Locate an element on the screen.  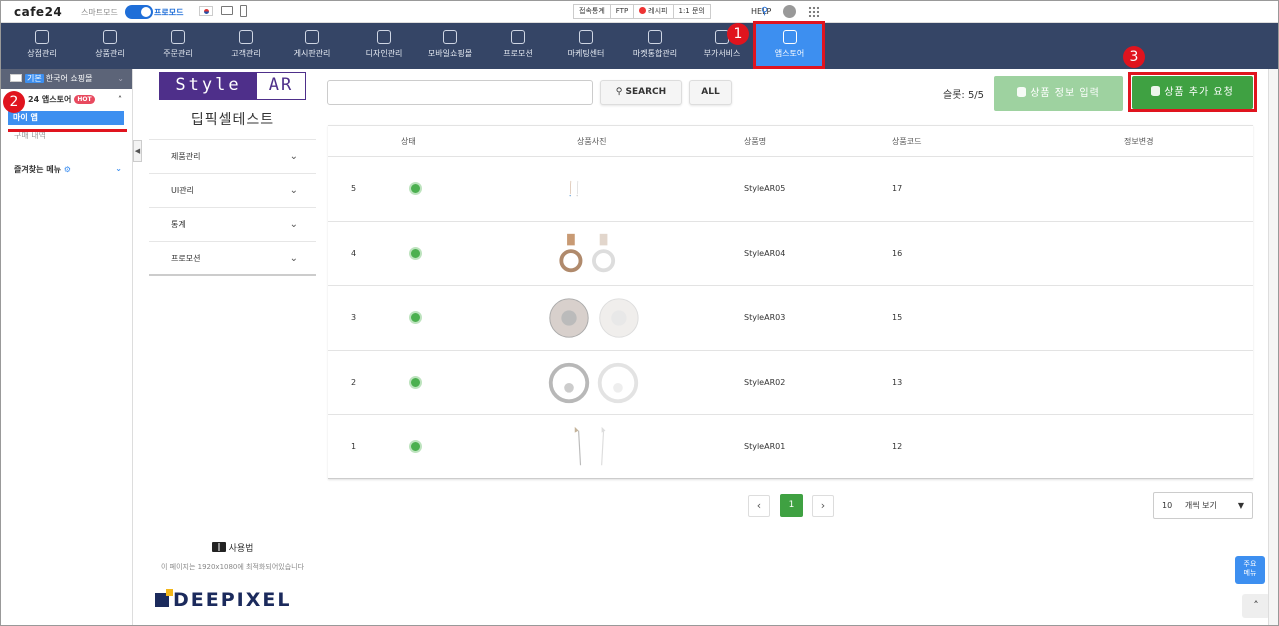
table-row: 5 StyleAR05 17 is located at coordinates (790, 189).